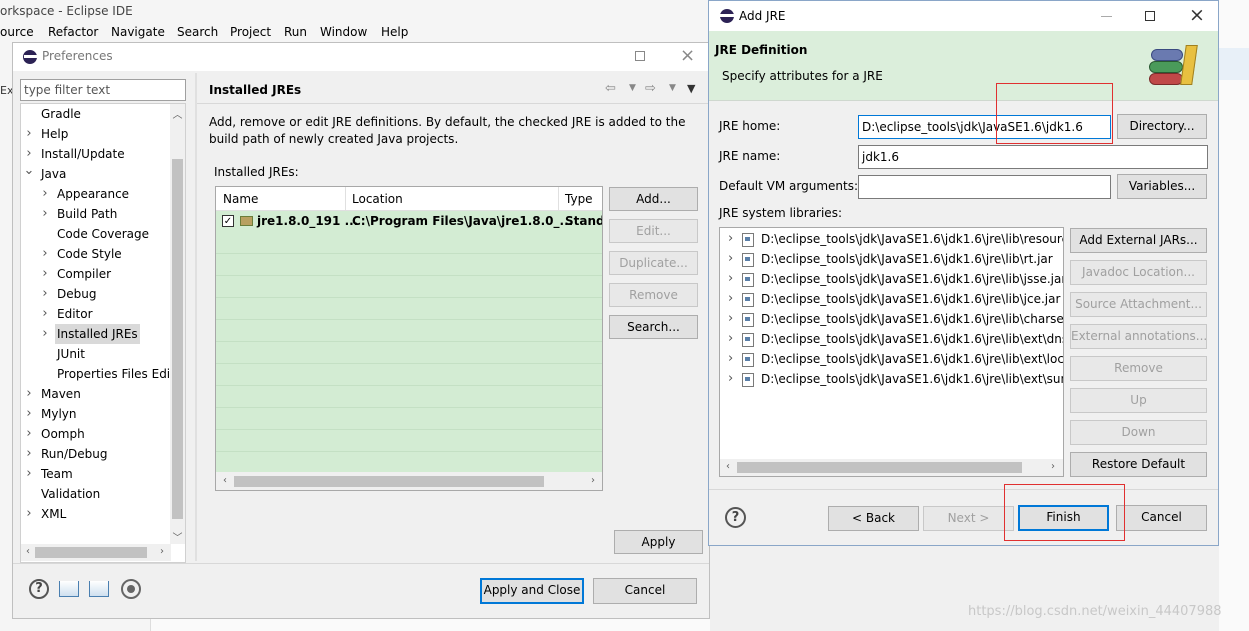  What do you see at coordinates (228, 221) in the screenshot?
I see `row-checkbox: ✓` at bounding box center [228, 221].